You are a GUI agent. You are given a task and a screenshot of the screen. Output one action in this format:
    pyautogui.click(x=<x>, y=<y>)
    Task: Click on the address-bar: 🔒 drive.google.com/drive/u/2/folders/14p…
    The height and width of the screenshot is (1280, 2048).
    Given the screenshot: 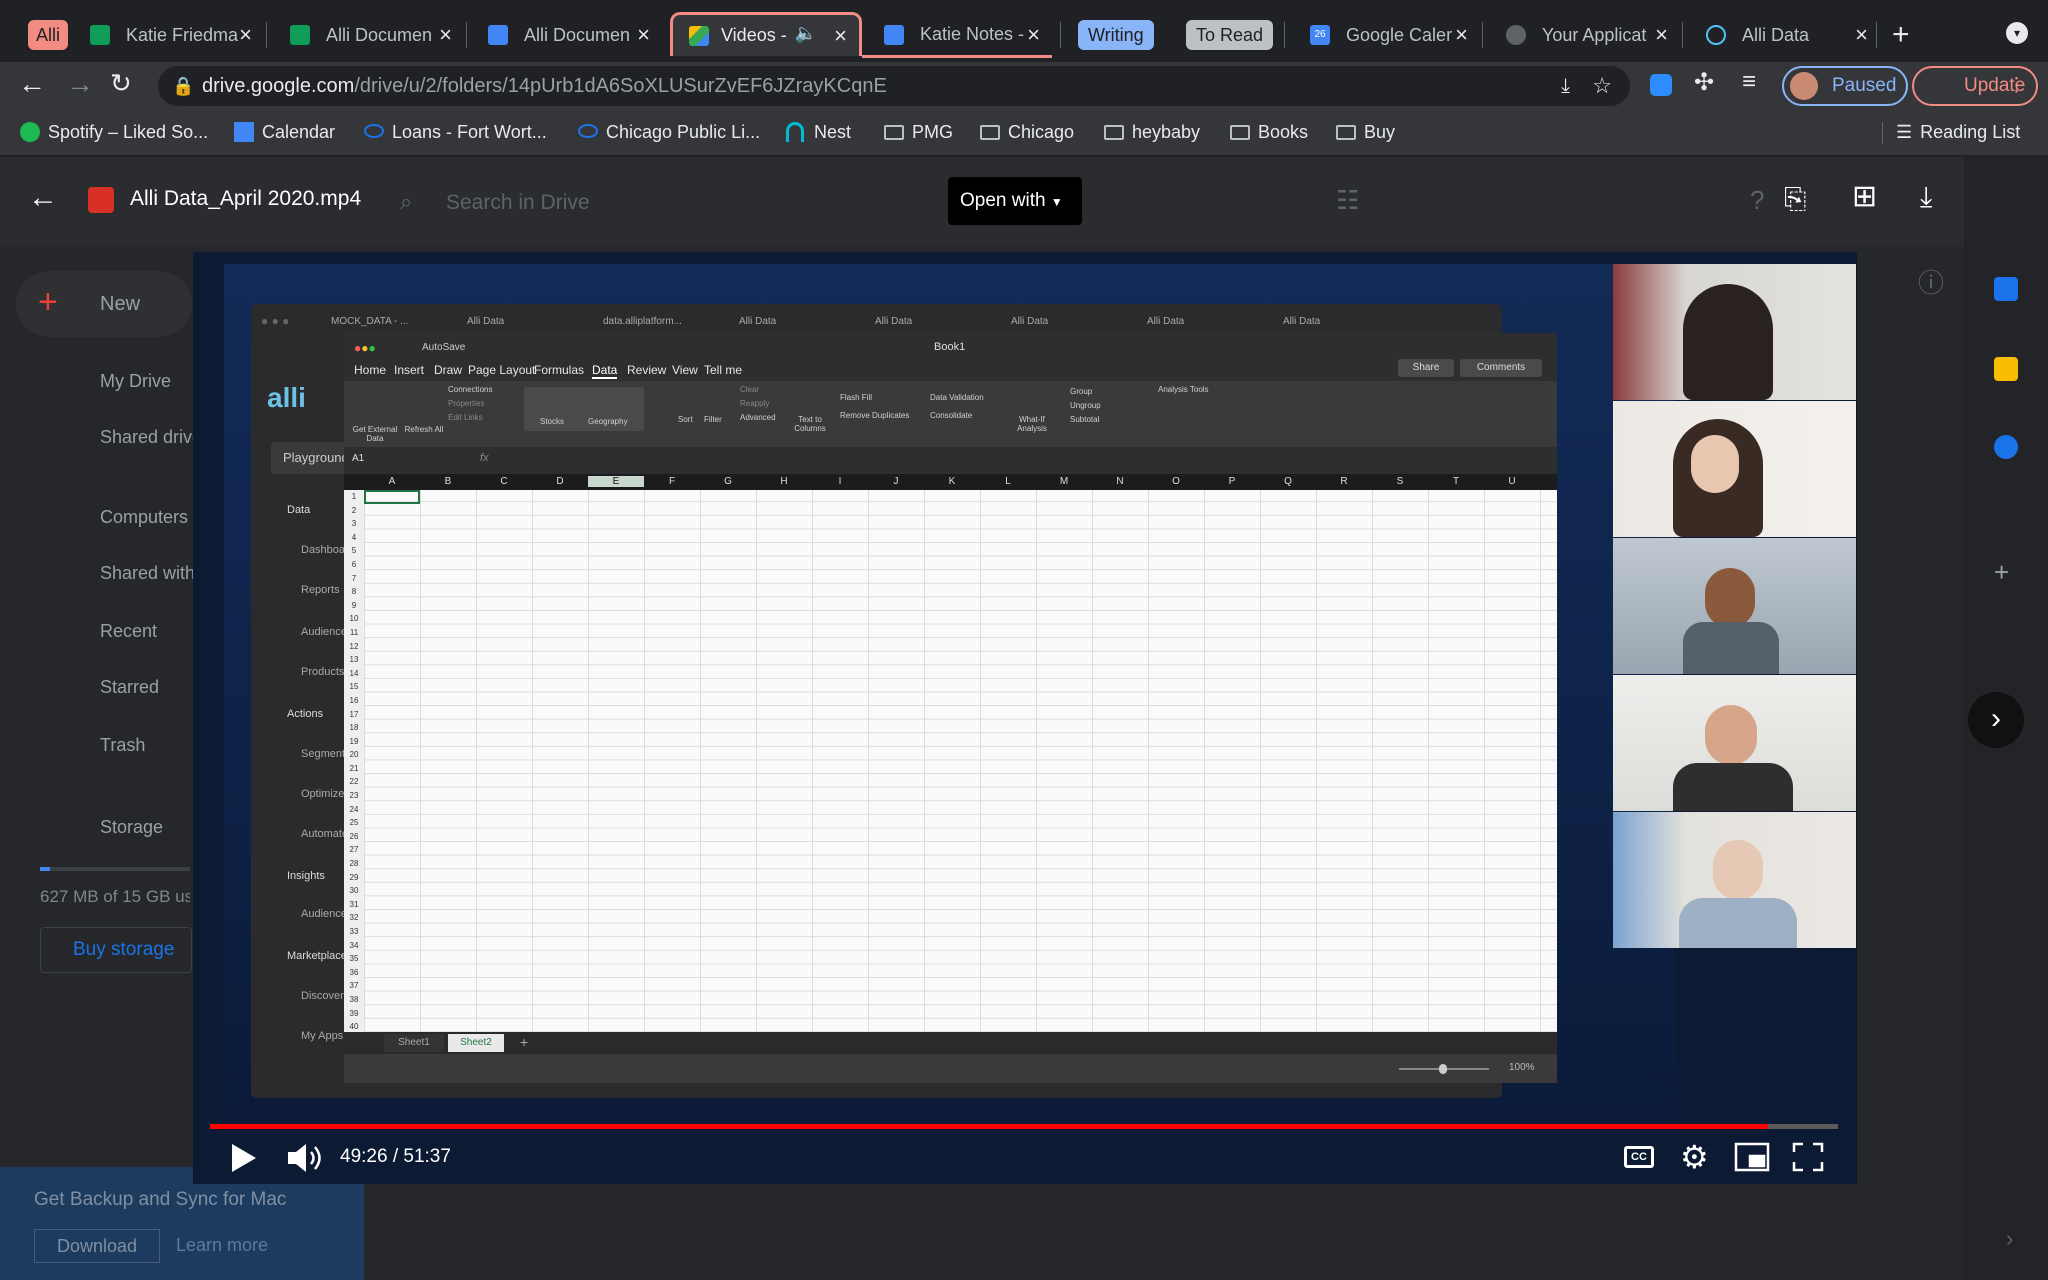 What is the action you would take?
    pyautogui.click(x=894, y=86)
    